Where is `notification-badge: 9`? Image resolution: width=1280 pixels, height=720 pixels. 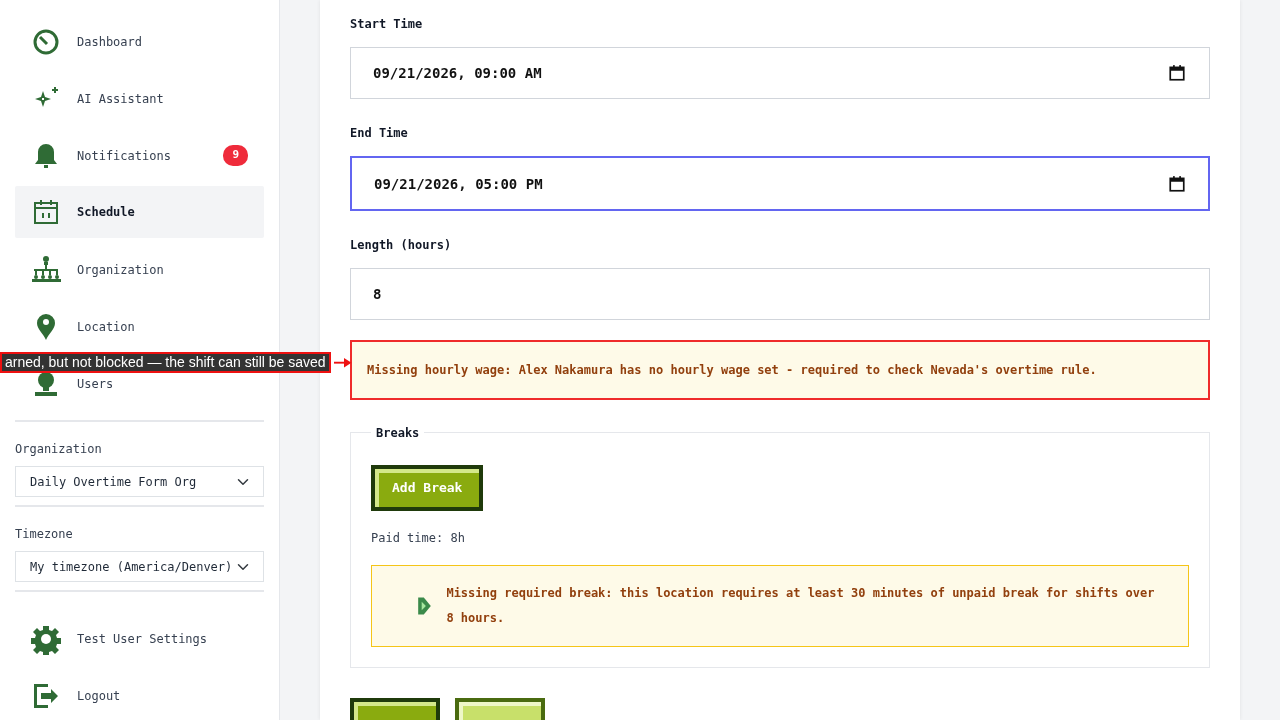 notification-badge: 9 is located at coordinates (235, 155).